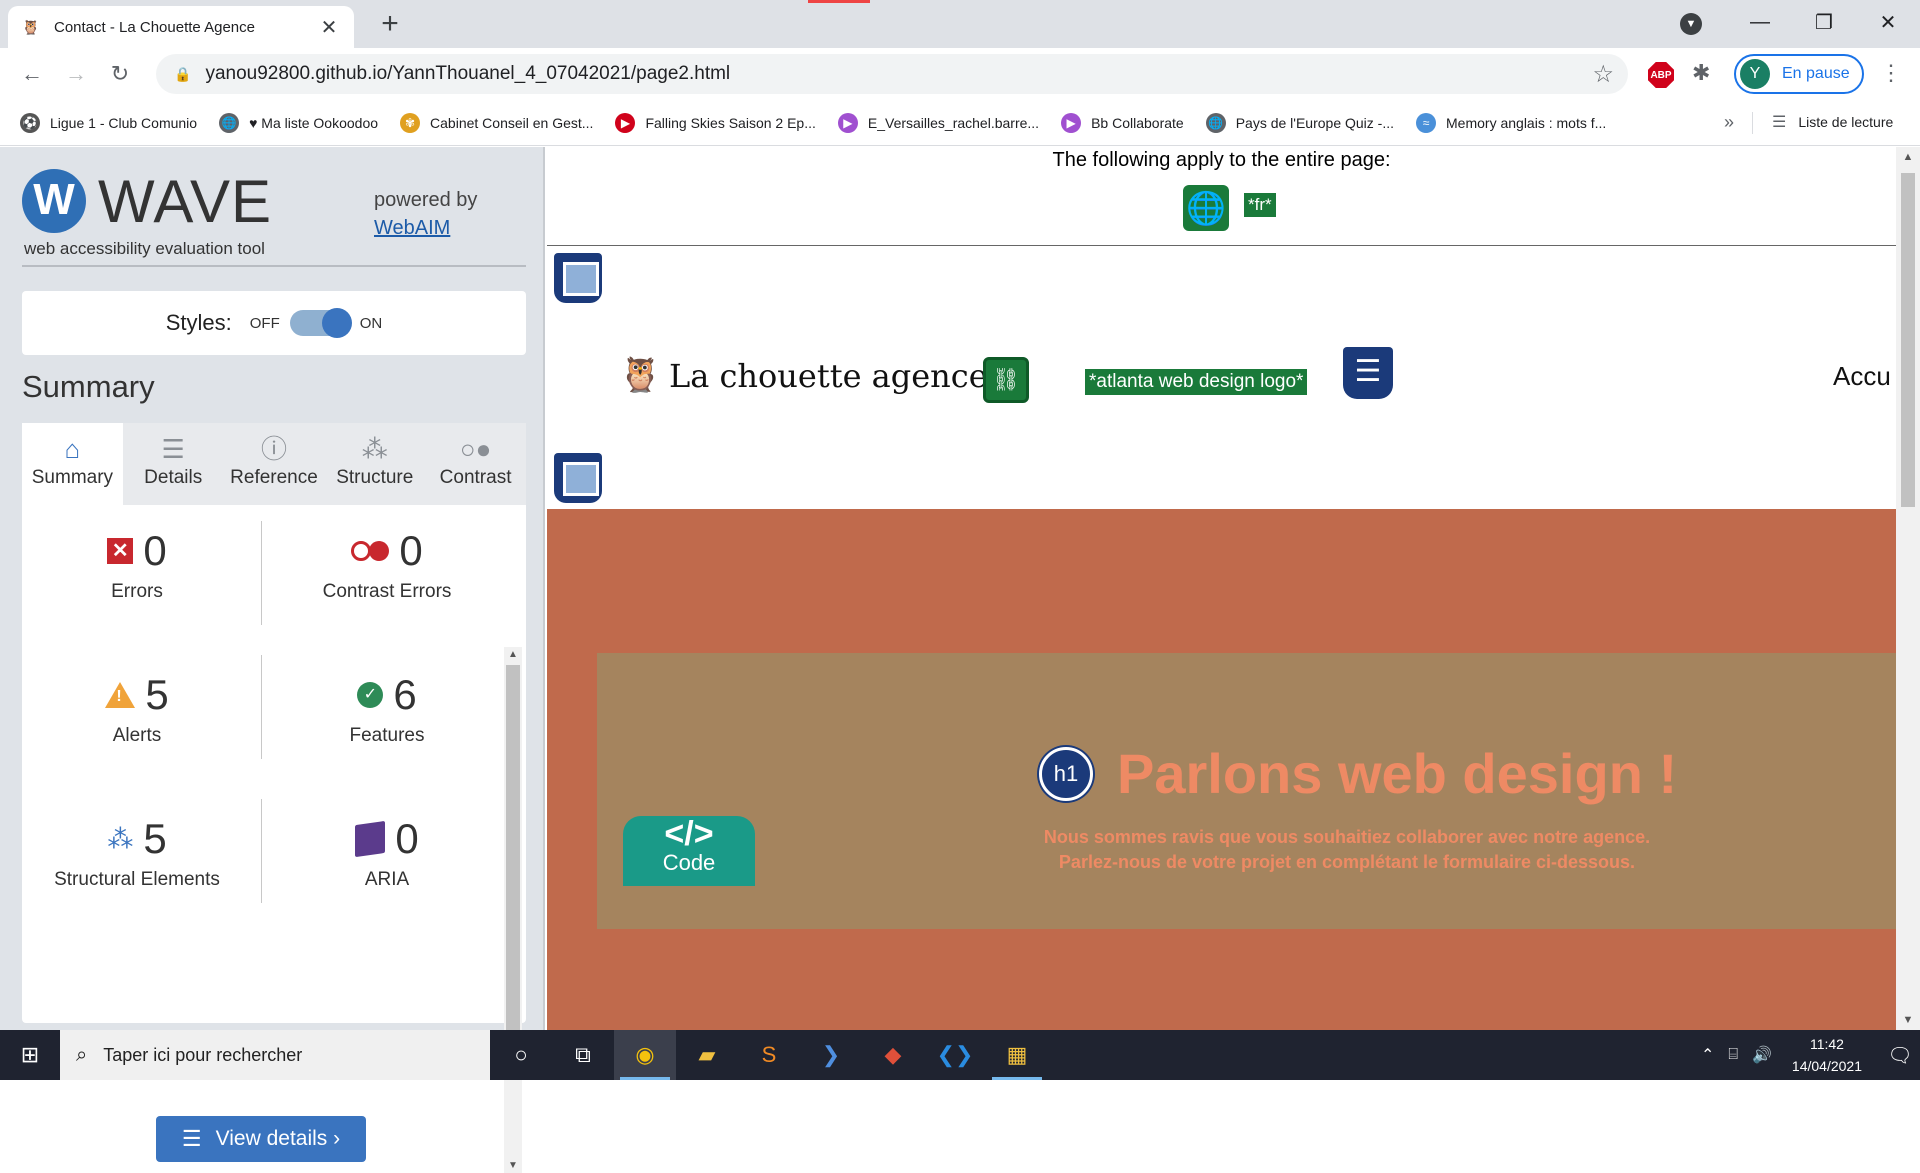 The width and height of the screenshot is (1920, 1173). What do you see at coordinates (1908, 588) in the screenshot?
I see `page-scrollbar: ▲ ▼` at bounding box center [1908, 588].